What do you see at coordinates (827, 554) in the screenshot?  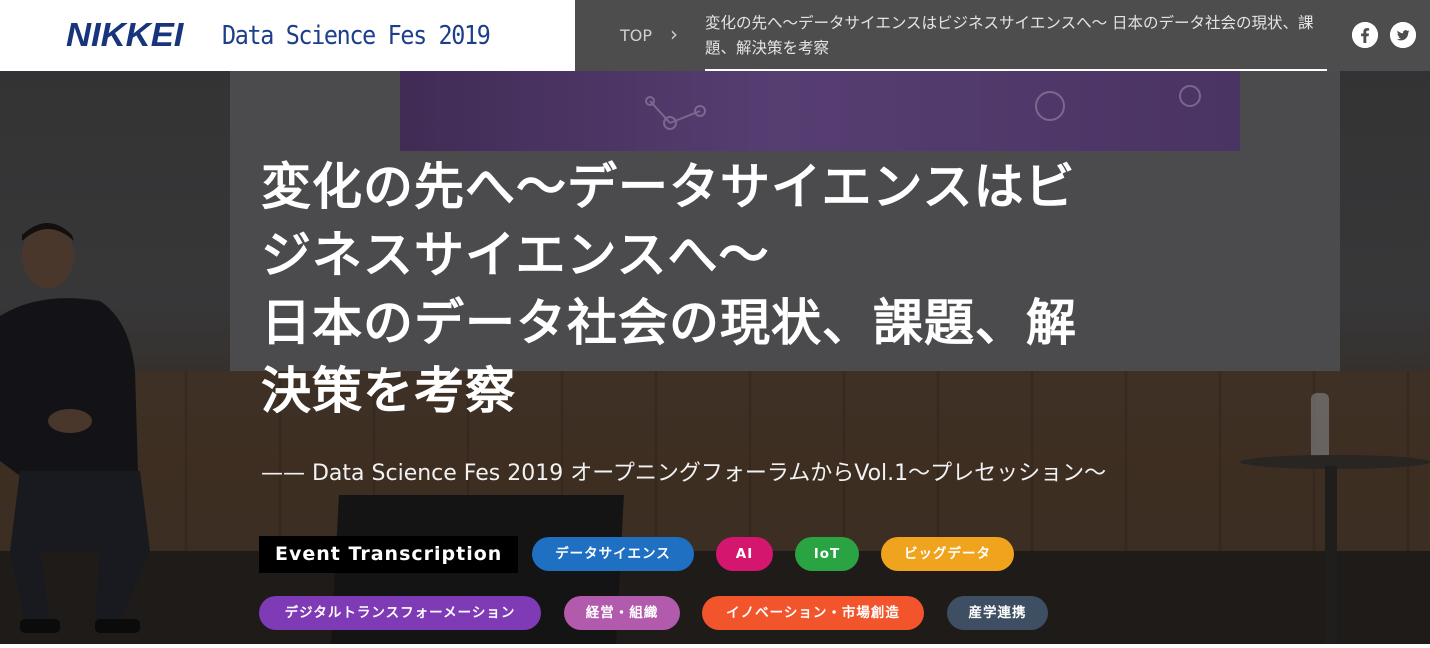 I see `tag-iot: IoT` at bounding box center [827, 554].